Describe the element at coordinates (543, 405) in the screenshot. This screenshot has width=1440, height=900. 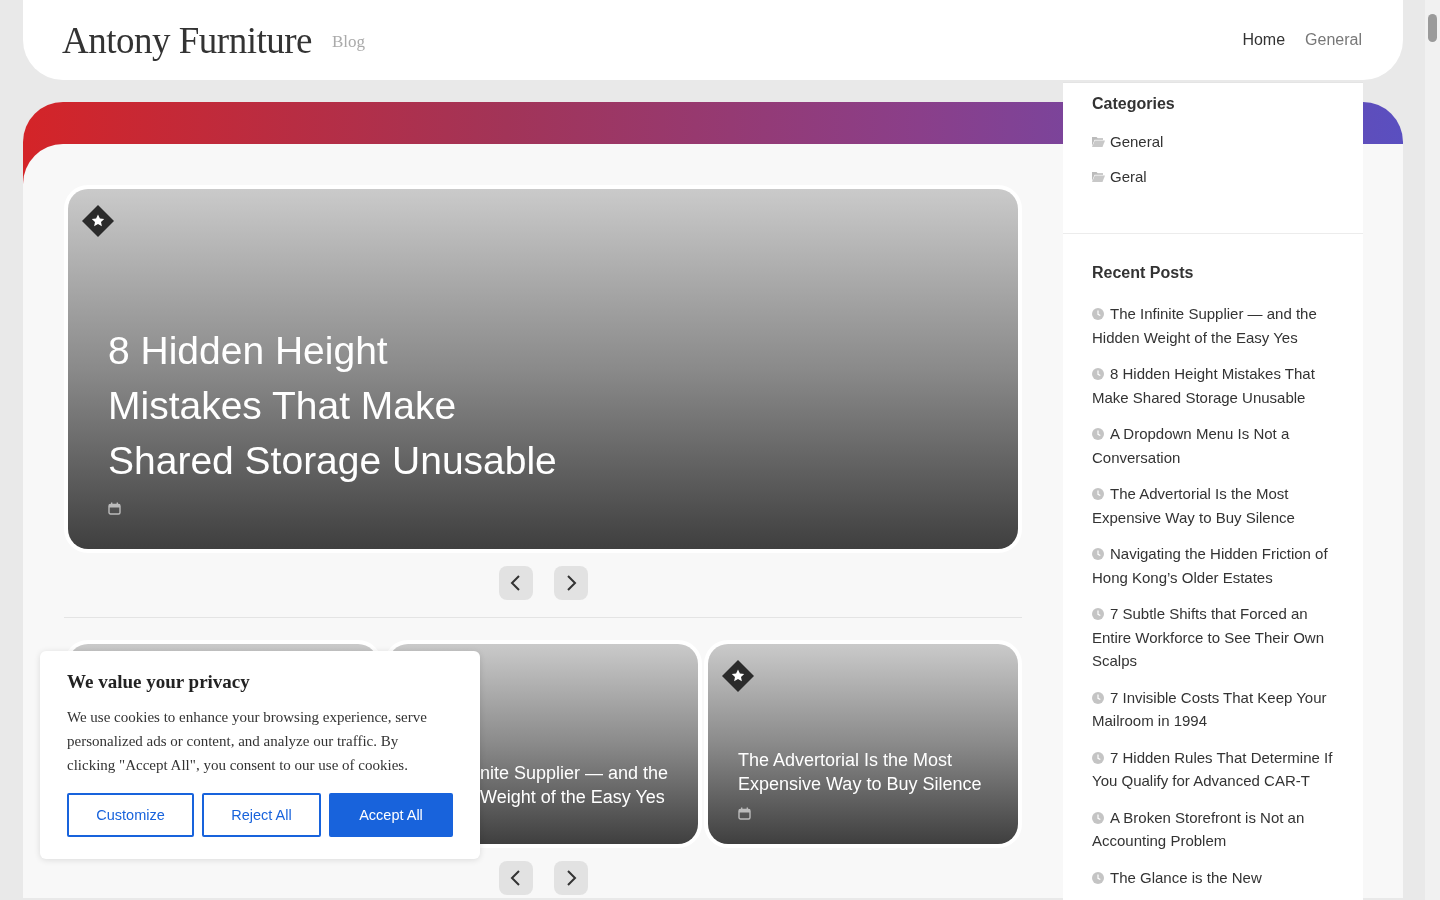
I see `featured-title: Mistakes That Make` at that location.